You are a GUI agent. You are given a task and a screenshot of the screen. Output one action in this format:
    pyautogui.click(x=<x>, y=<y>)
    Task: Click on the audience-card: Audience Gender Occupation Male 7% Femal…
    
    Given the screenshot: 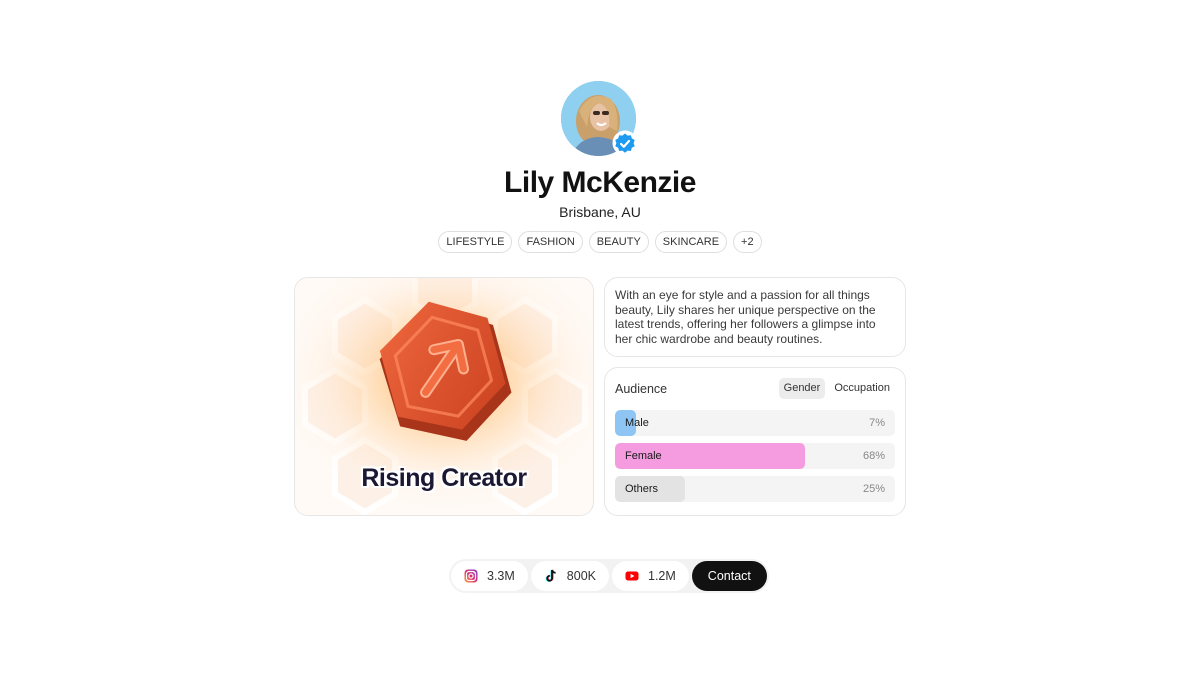 What is the action you would take?
    pyautogui.click(x=755, y=441)
    